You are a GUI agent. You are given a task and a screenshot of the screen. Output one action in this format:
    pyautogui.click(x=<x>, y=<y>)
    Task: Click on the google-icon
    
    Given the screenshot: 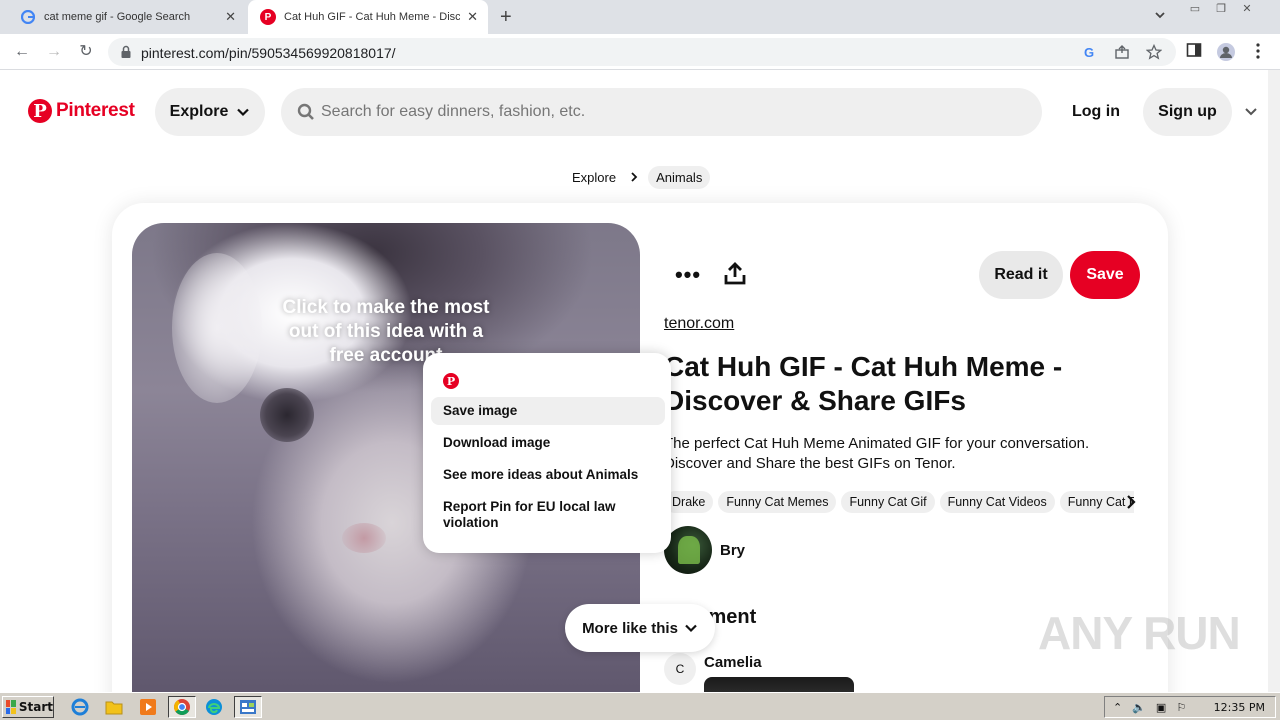 What is the action you would take?
    pyautogui.click(x=28, y=17)
    